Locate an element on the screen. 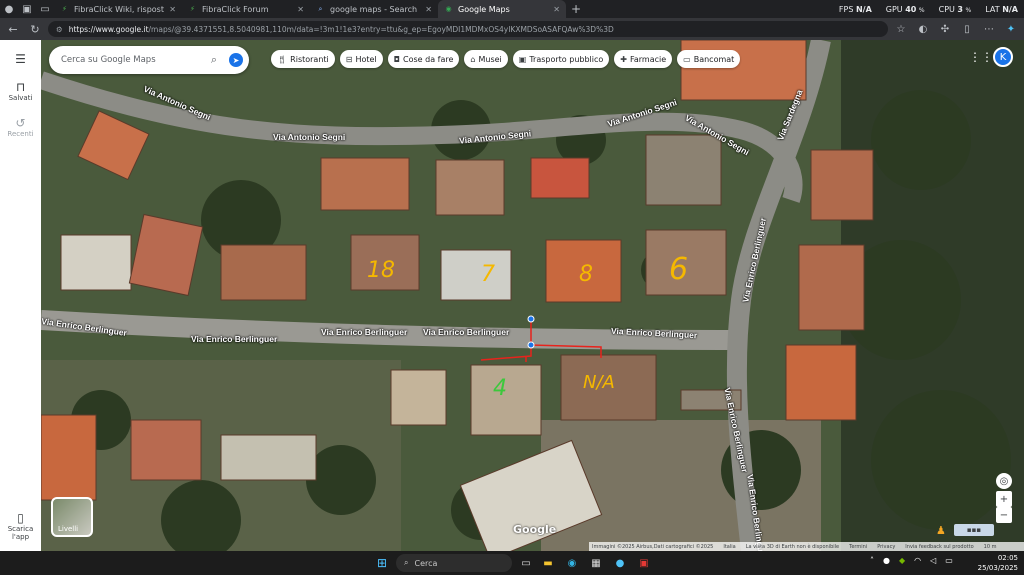 The width and height of the screenshot is (1024, 575). app-icon: ▣ is located at coordinates (644, 563).